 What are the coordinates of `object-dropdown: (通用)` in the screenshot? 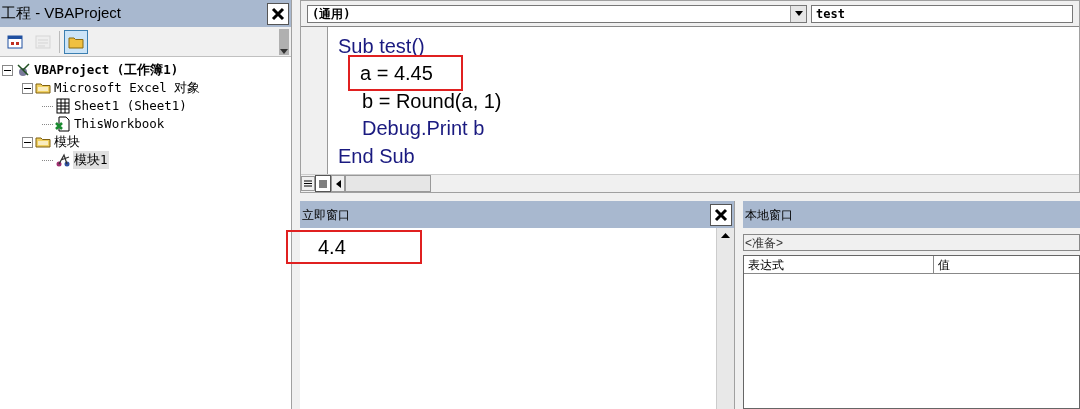 It's located at (557, 13).